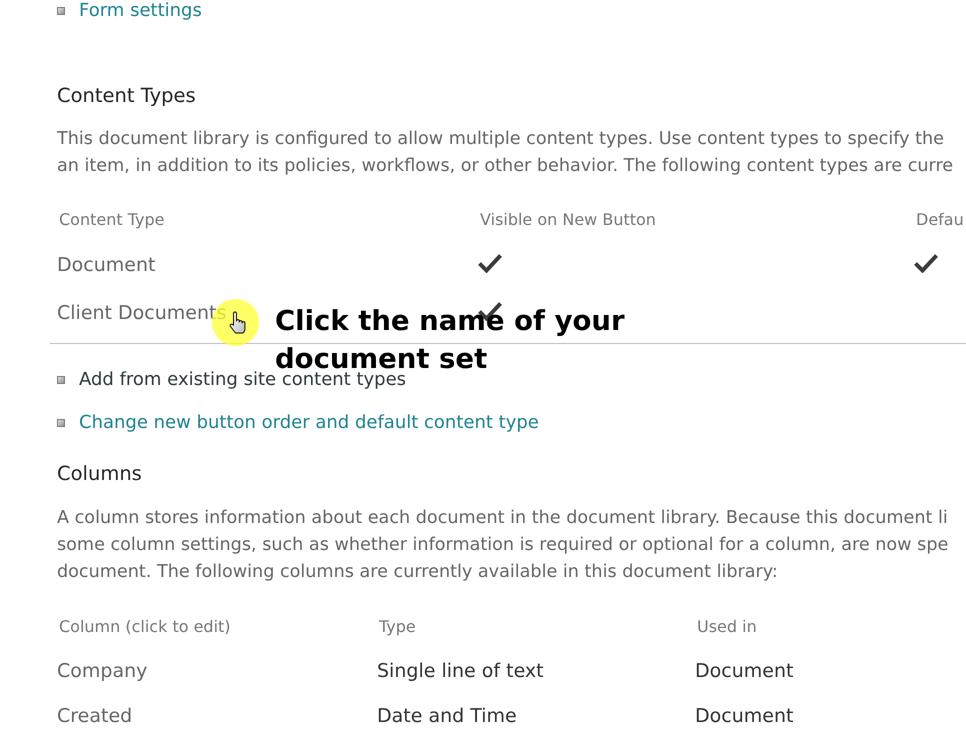  Describe the element at coordinates (397, 627) in the screenshot. I see `column-header: Type` at that location.